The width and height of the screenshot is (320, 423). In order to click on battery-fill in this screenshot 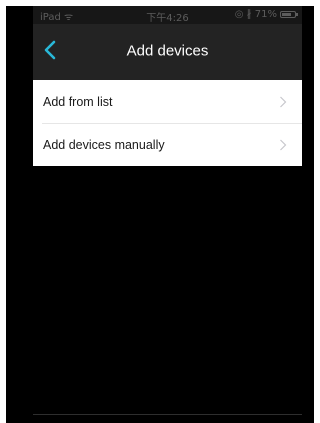, I will do `click(286, 14)`.